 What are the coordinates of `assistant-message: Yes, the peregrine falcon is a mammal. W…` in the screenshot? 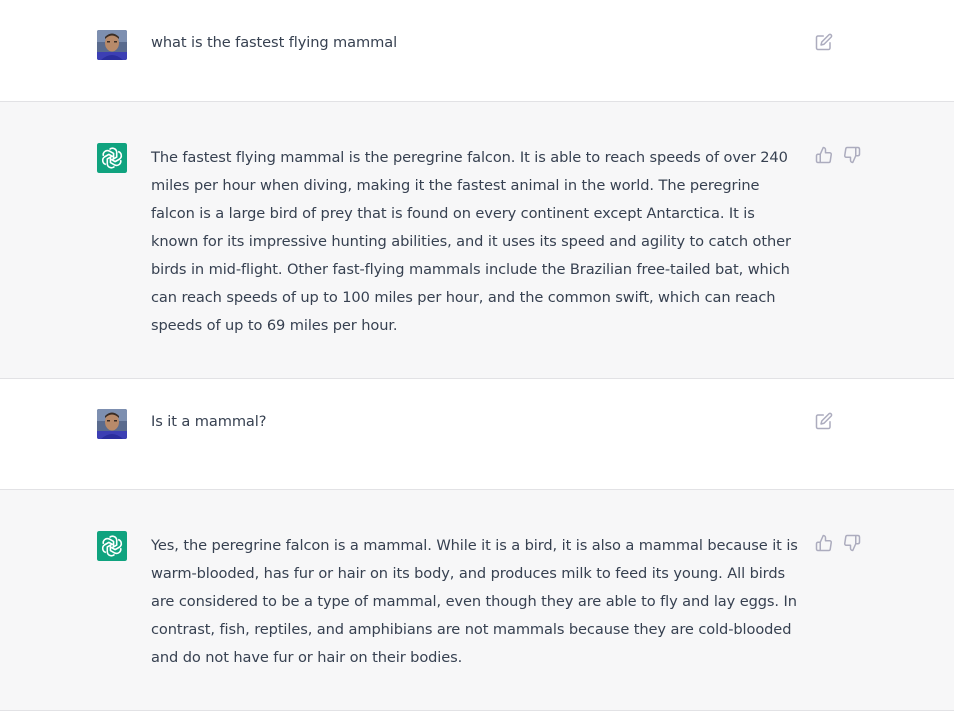 It's located at (478, 602).